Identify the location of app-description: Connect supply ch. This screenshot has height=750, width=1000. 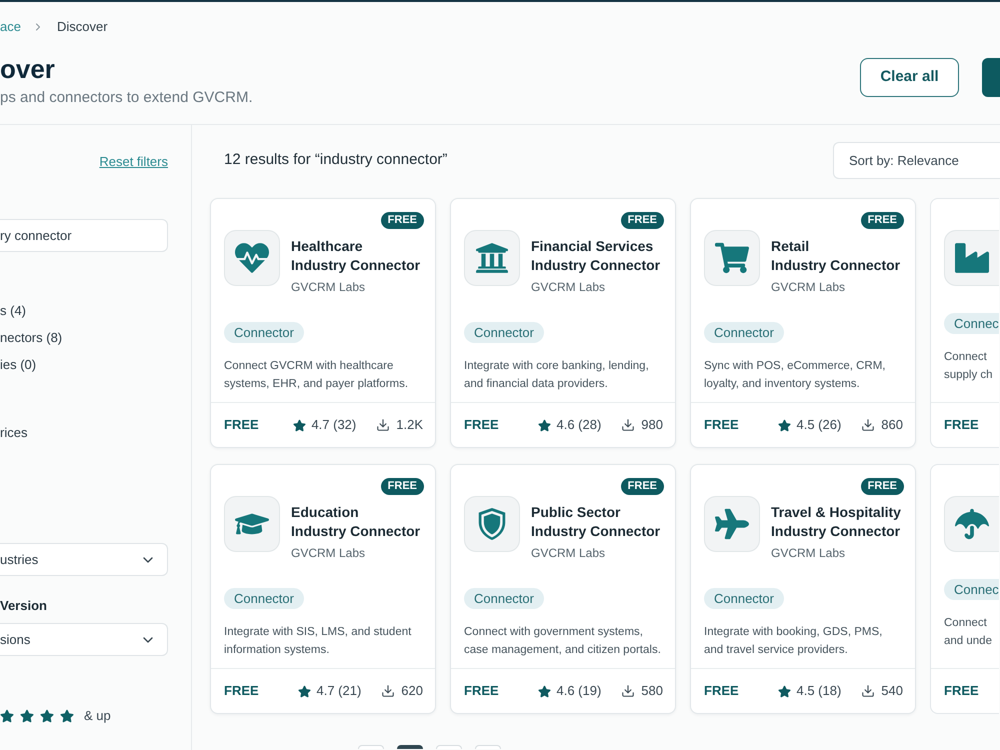
(969, 366).